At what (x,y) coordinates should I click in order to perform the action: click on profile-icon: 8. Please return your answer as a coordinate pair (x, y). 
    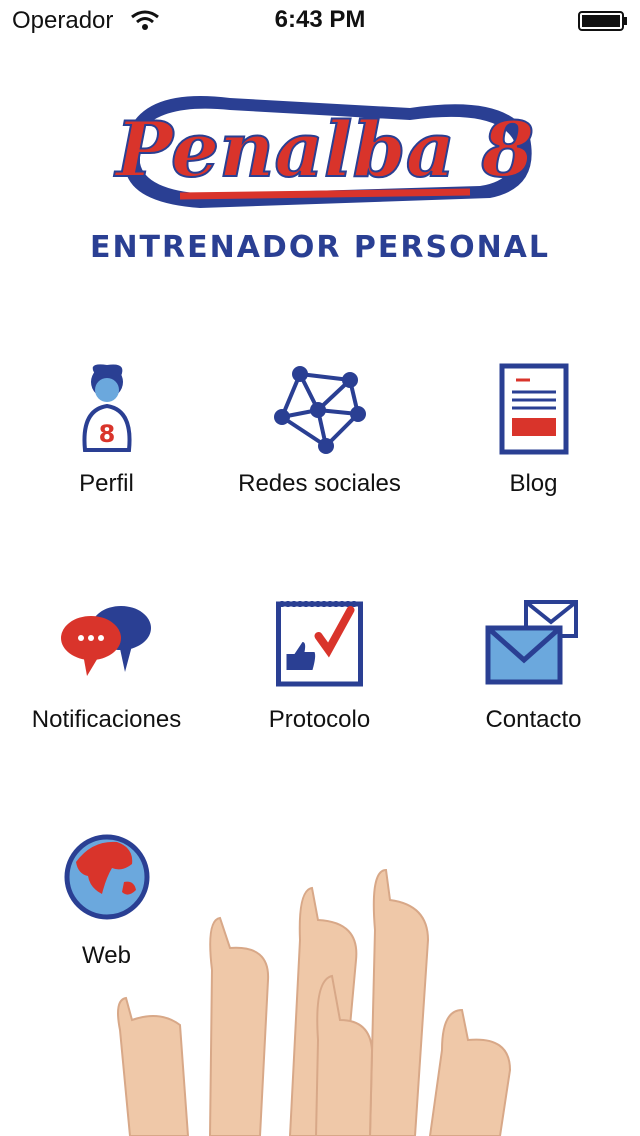
    Looking at the image, I should click on (106, 408).